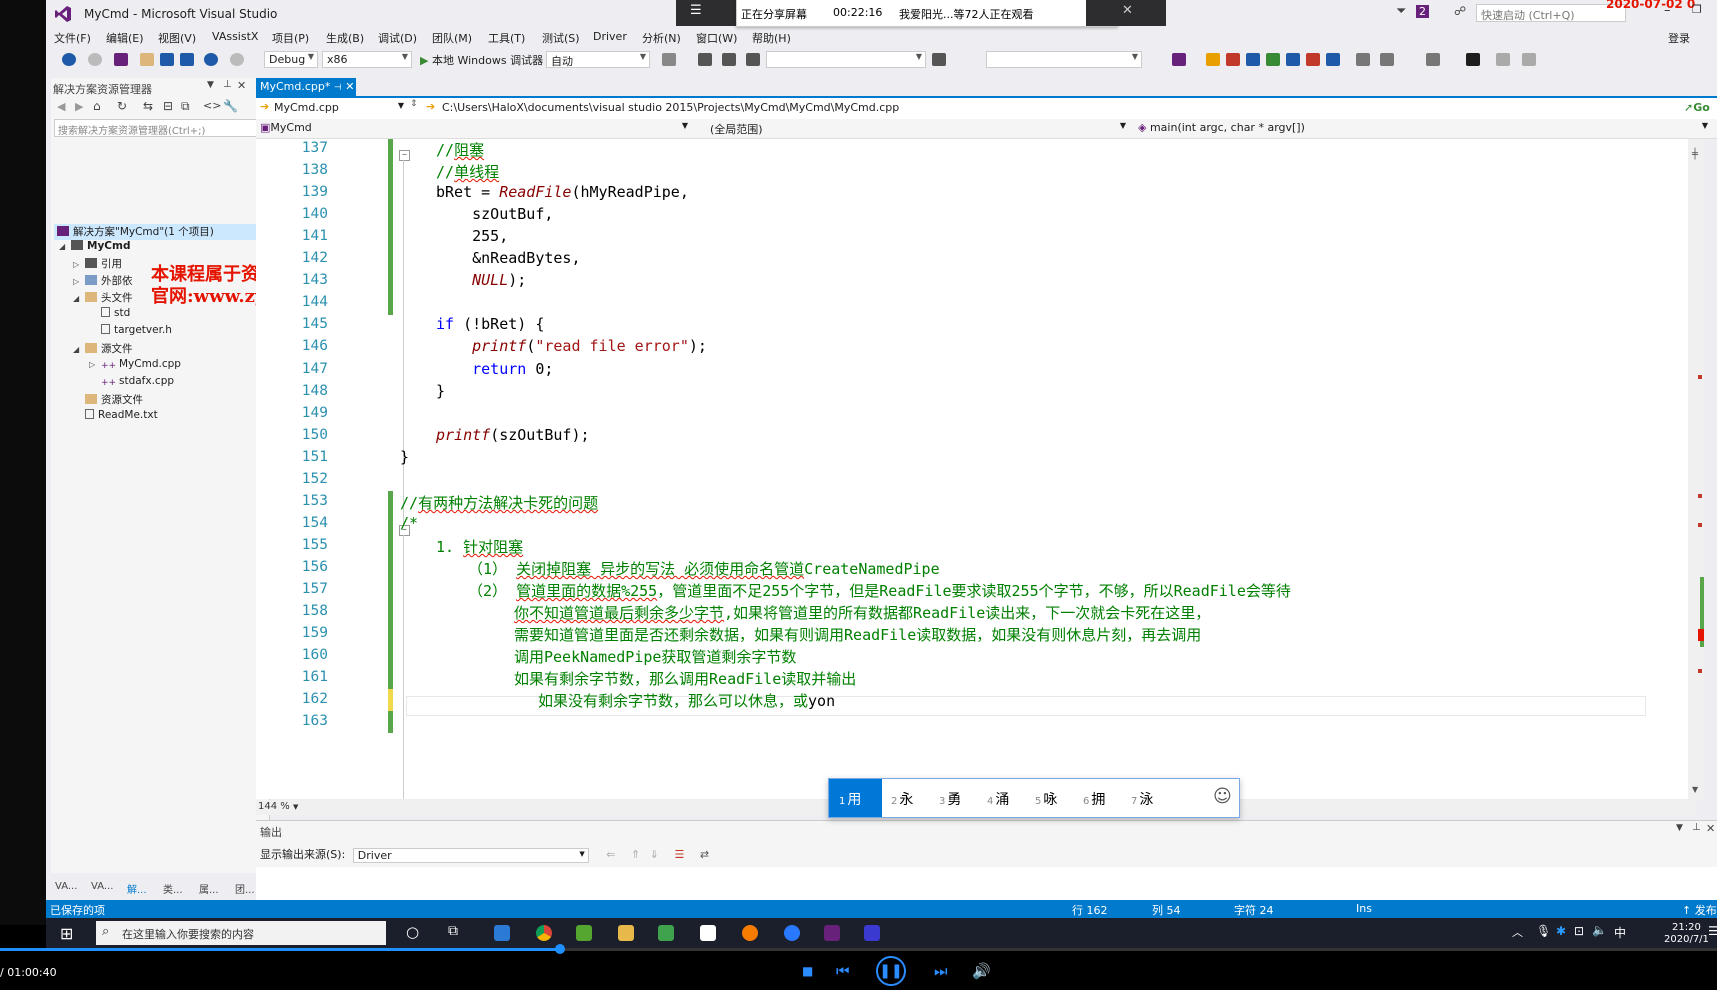  Describe the element at coordinates (696, 10) in the screenshot. I see `menu-icon: ☰` at that location.